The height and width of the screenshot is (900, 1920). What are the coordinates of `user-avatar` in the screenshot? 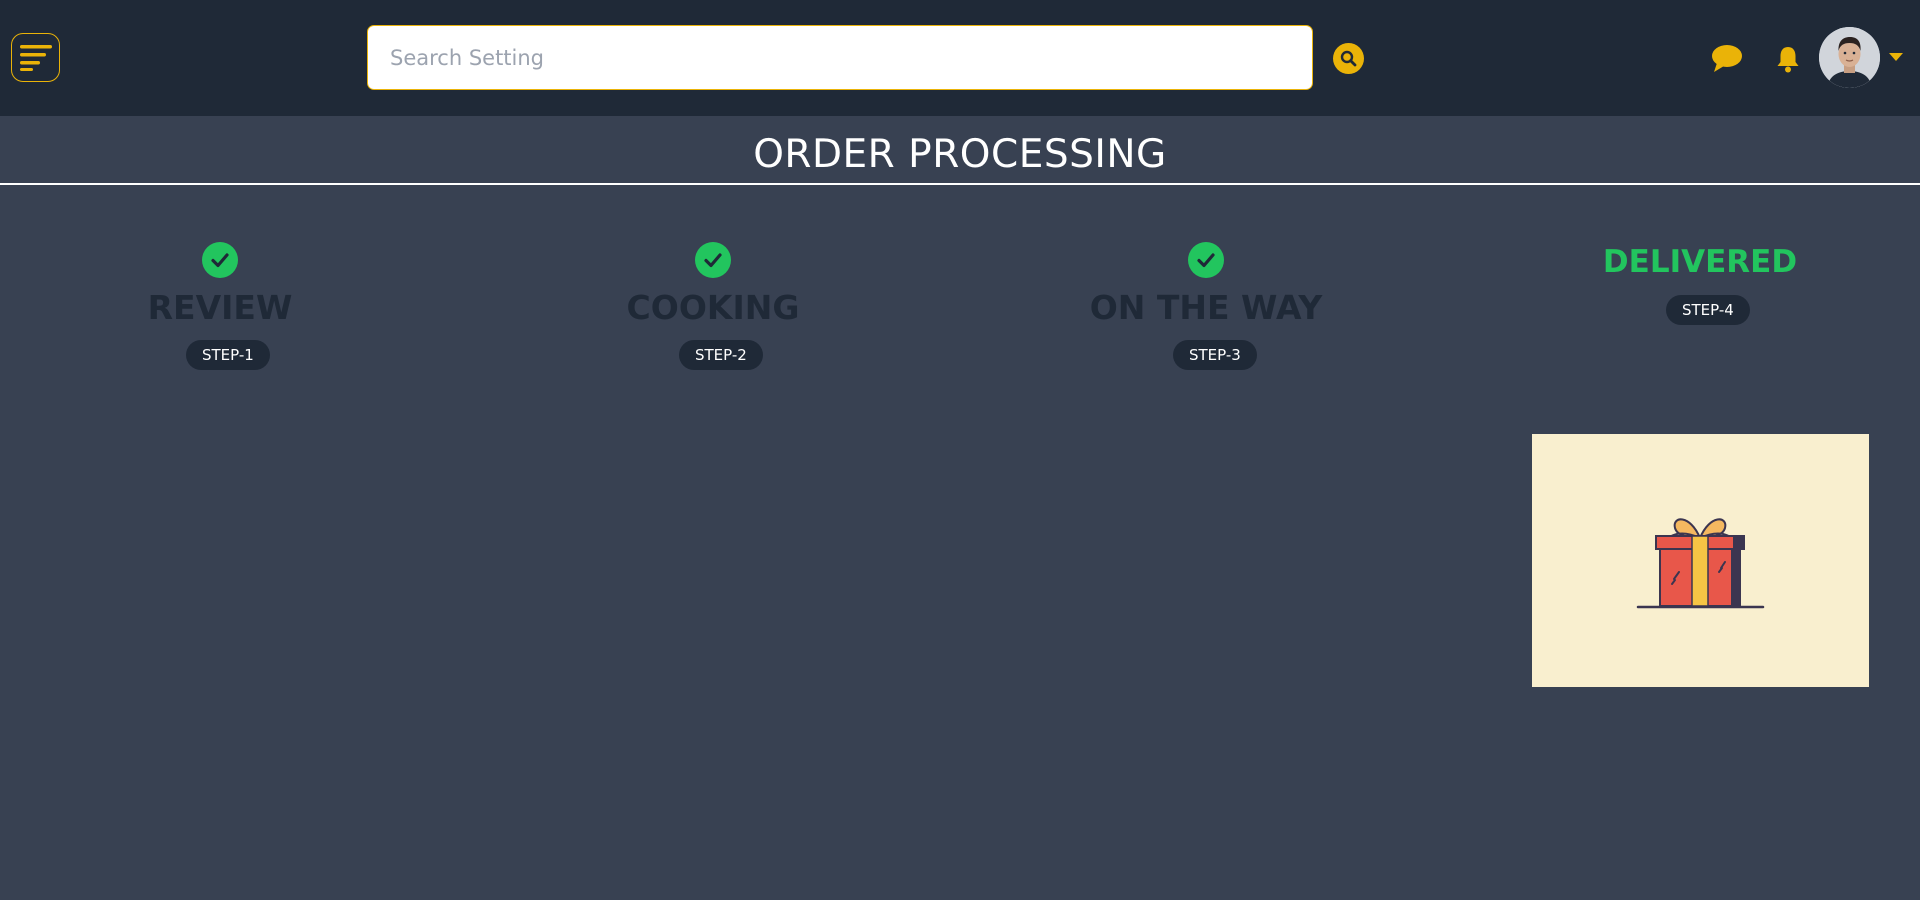 It's located at (1849, 57).